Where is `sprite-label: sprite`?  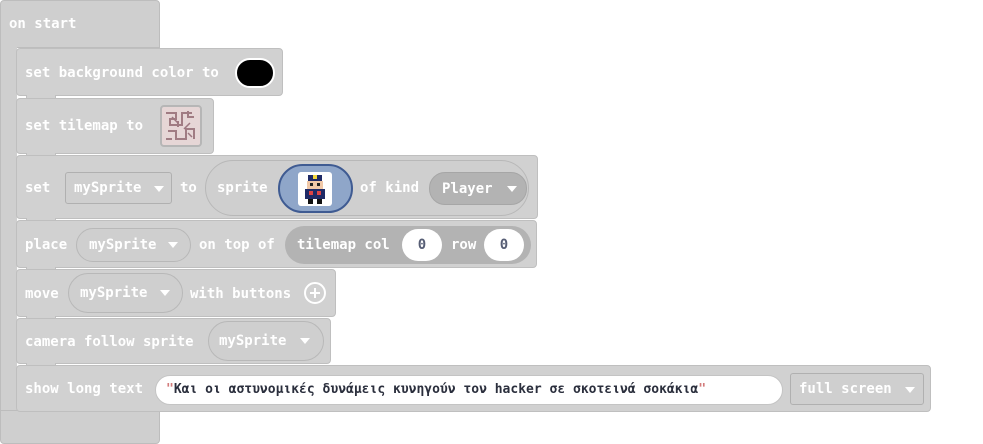
sprite-label: sprite is located at coordinates (242, 188).